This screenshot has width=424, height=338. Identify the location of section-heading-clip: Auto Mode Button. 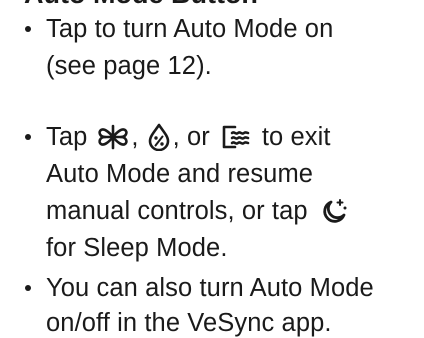
(212, 4).